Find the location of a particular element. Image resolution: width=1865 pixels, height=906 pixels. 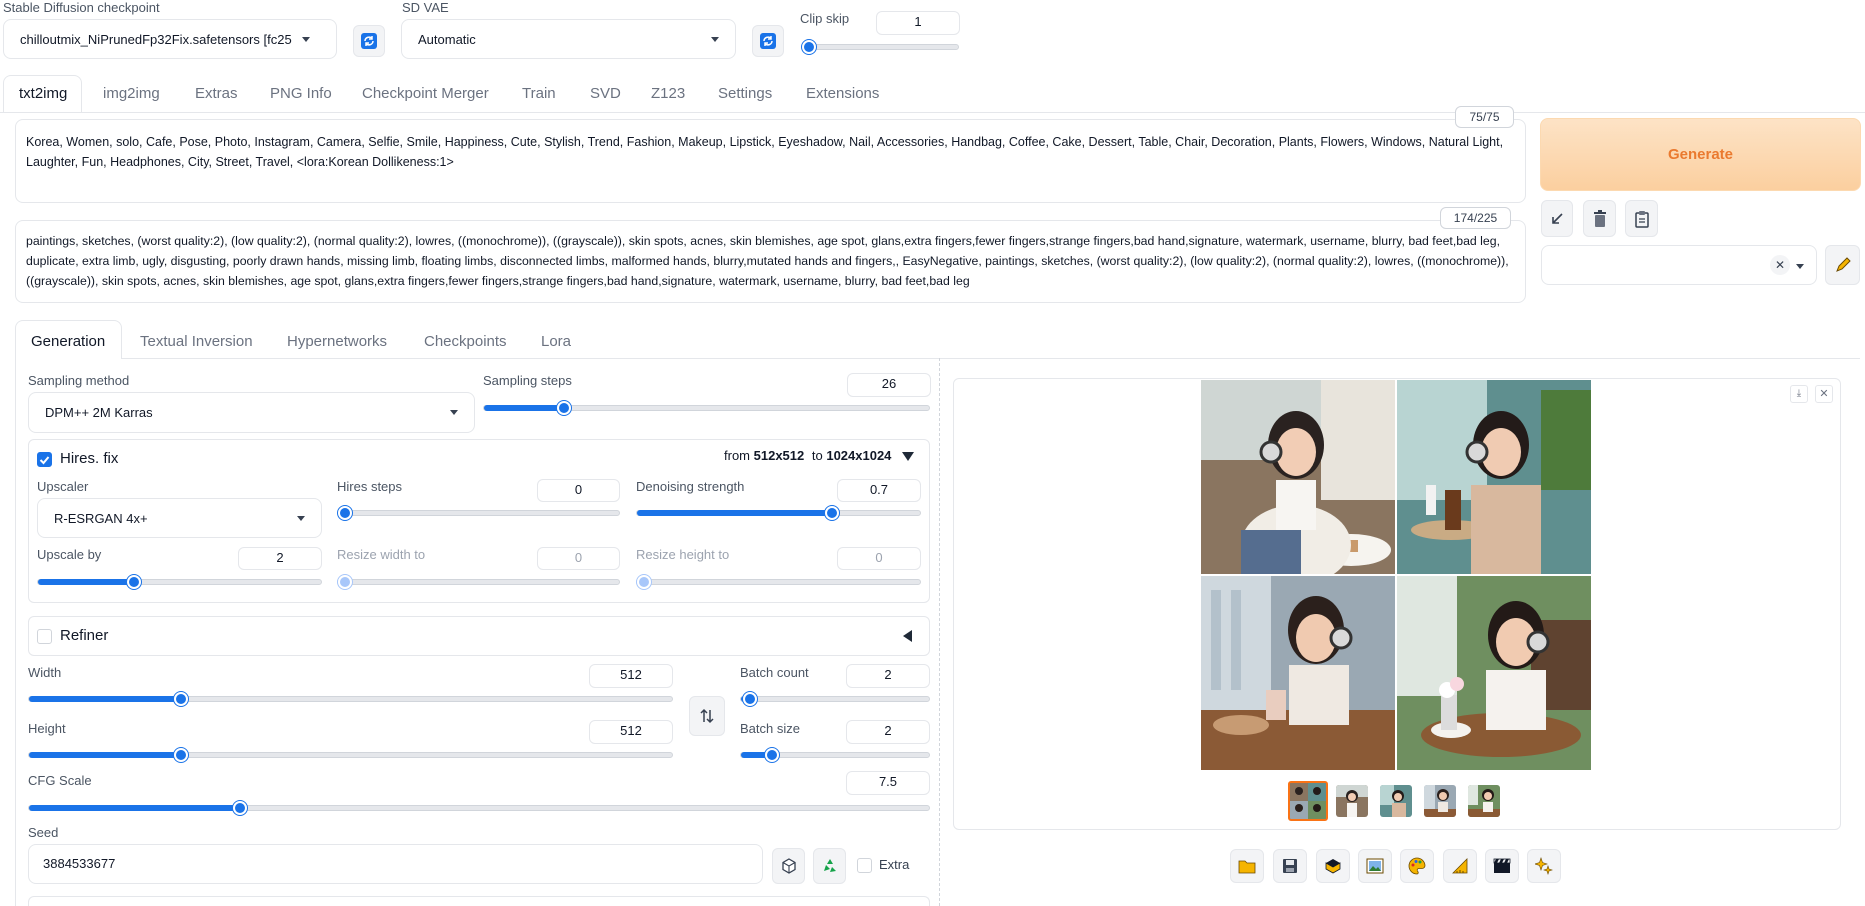

hires-to-prefix: to is located at coordinates (817, 455).